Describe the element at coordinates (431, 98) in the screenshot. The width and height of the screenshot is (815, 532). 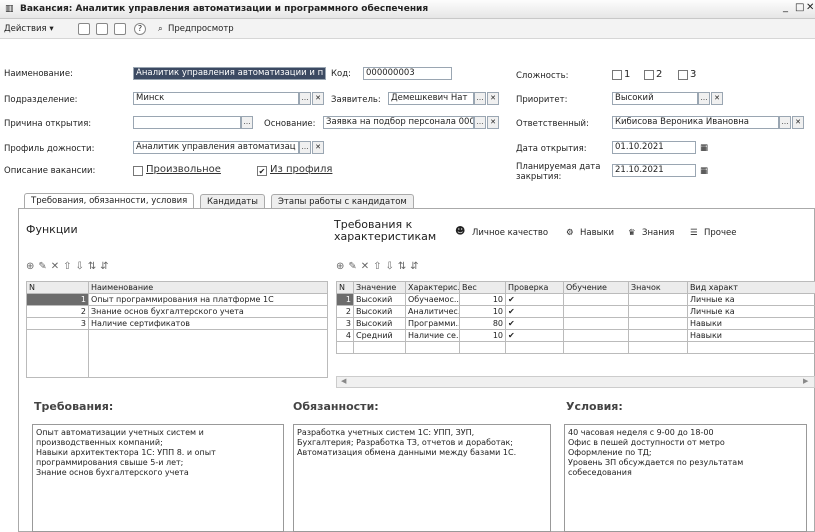
I see `applicant-field: Демешкевич Нат` at that location.